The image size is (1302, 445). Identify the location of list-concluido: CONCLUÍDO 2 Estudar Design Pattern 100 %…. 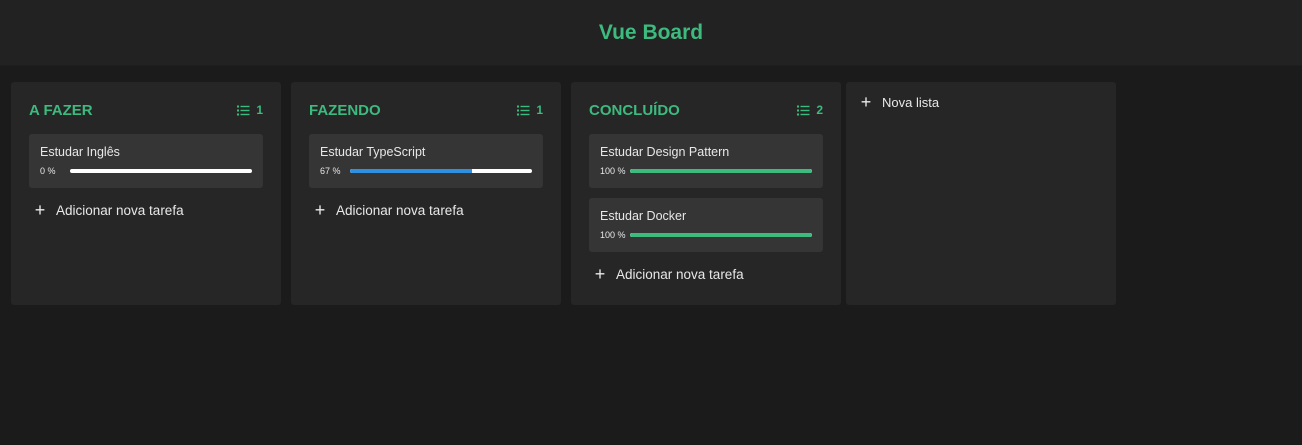
(706, 193).